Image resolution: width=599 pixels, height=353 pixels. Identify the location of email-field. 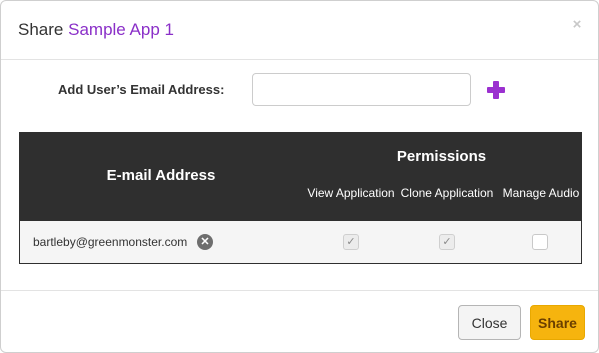
(361, 89).